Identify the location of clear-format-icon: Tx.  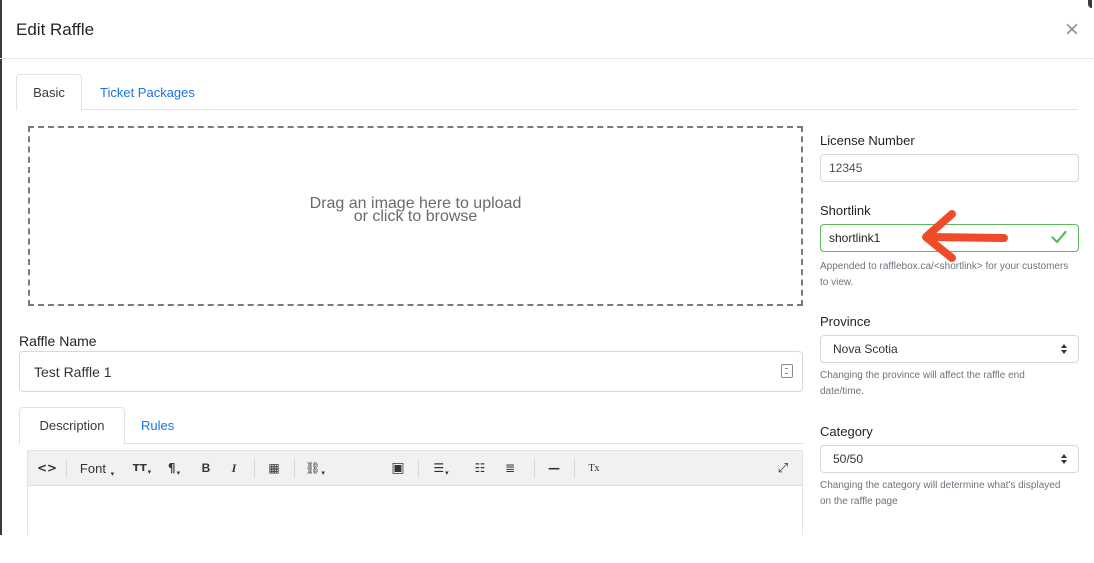
(594, 468).